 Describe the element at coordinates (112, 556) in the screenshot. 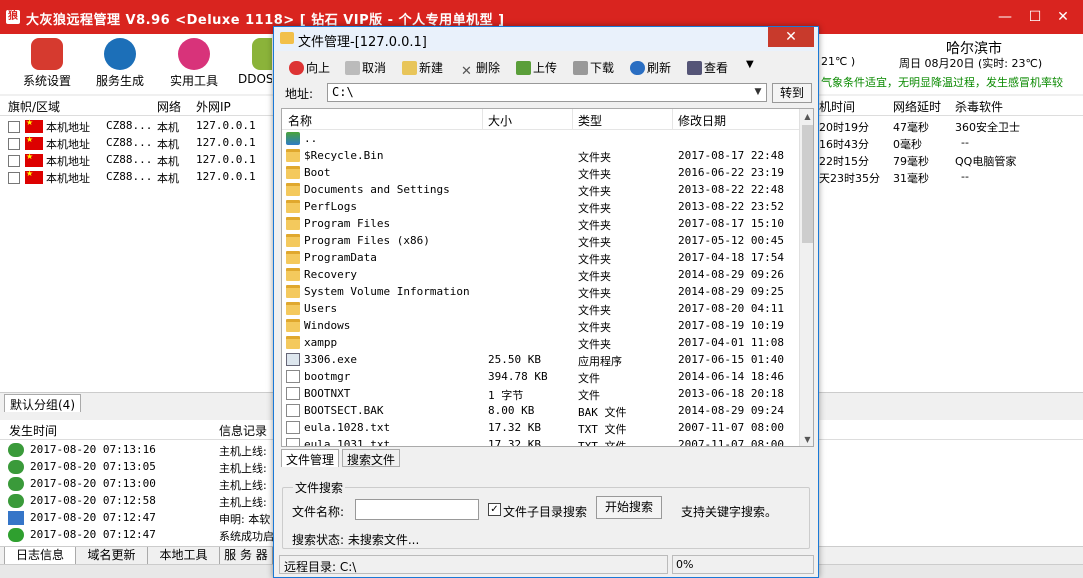

I see `tab-domain-update: 域名更新` at that location.